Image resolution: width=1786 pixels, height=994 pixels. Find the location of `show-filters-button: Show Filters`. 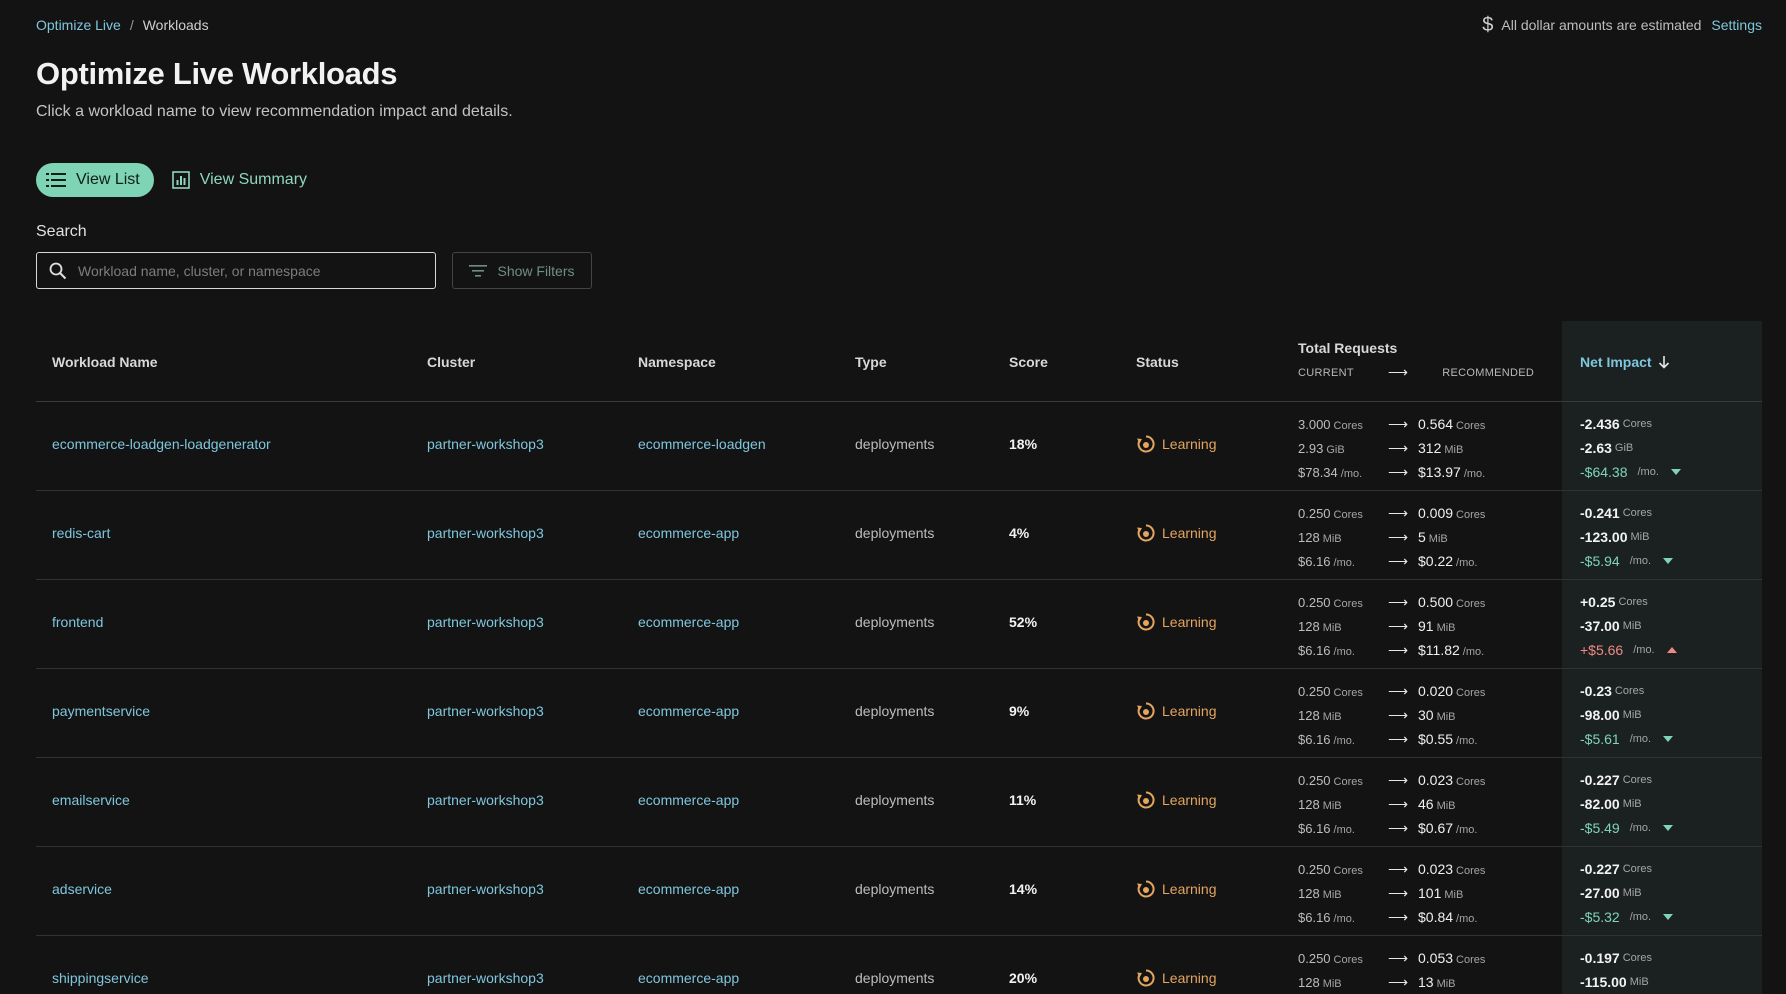

show-filters-button: Show Filters is located at coordinates (522, 270).